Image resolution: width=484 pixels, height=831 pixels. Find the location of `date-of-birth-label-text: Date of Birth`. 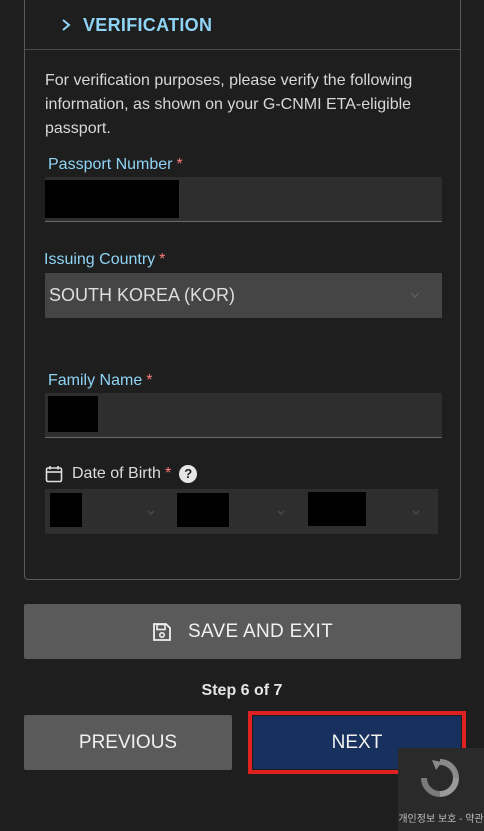

date-of-birth-label-text: Date of Birth is located at coordinates (116, 473).